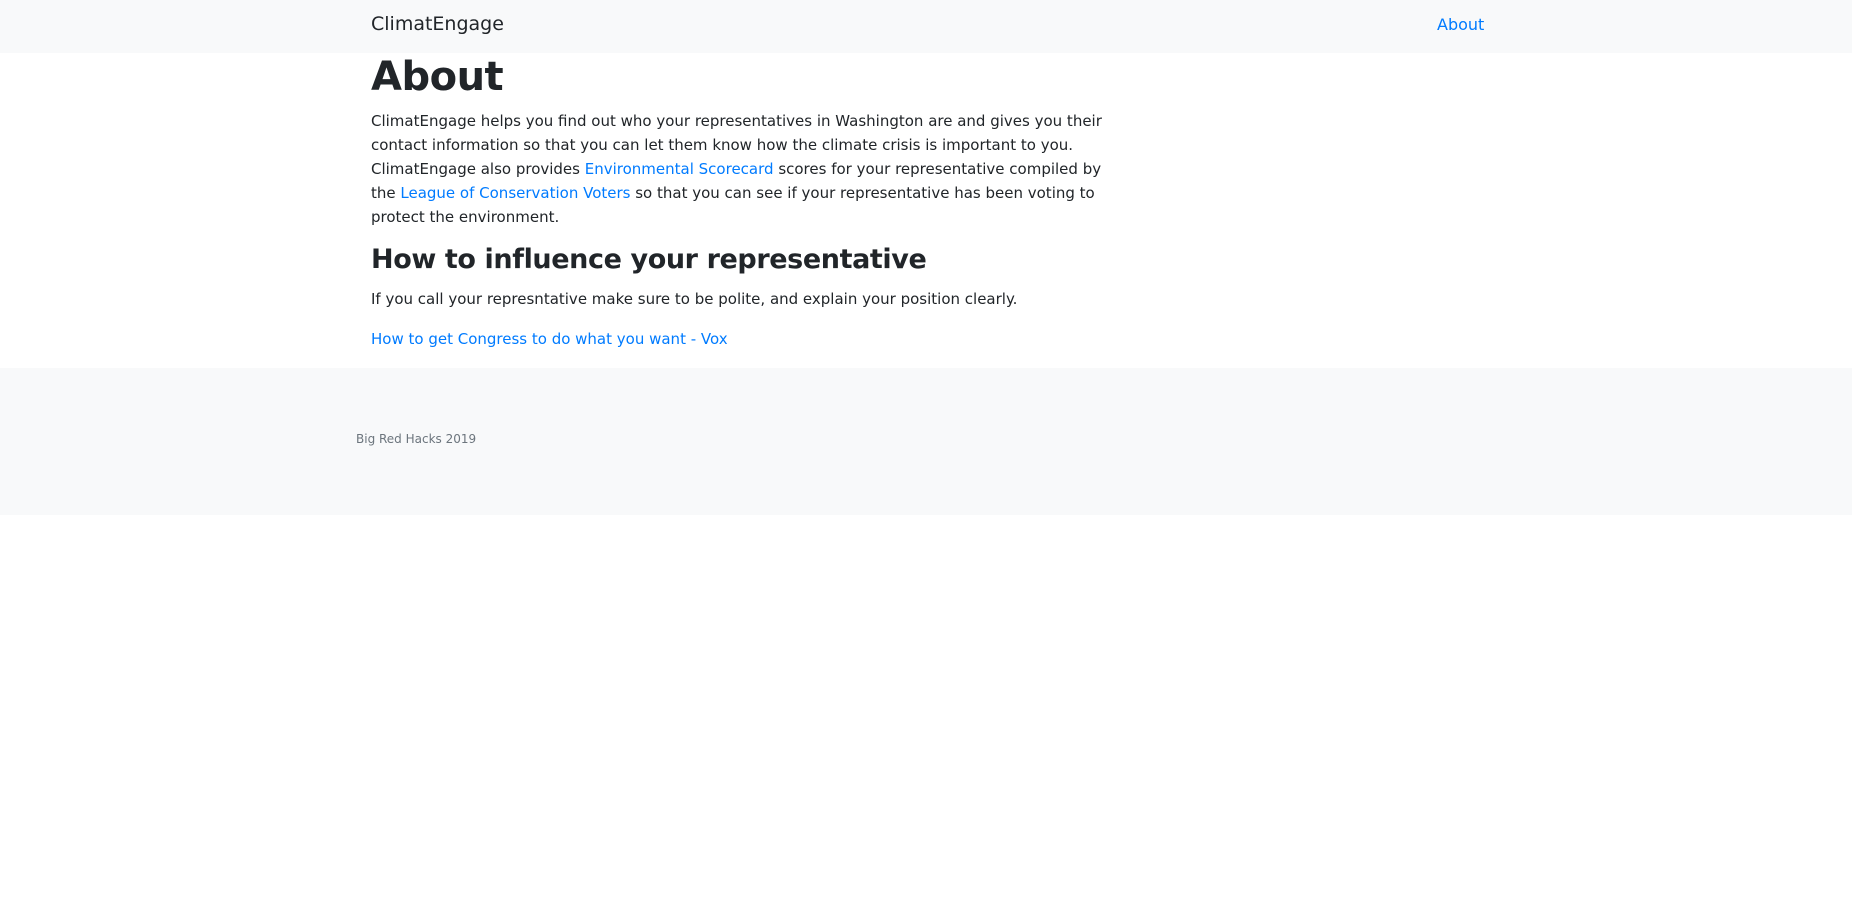 This screenshot has height=917, width=1852. What do you see at coordinates (1460, 24) in the screenshot?
I see `nav-about-link: About` at bounding box center [1460, 24].